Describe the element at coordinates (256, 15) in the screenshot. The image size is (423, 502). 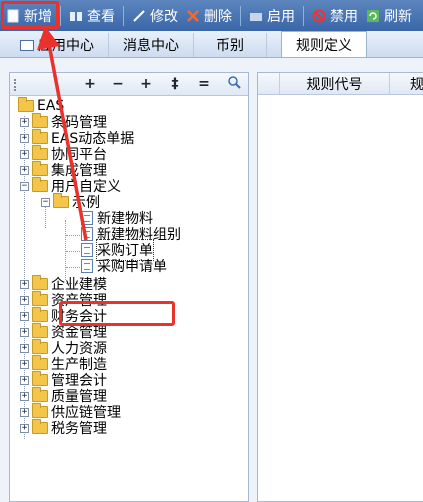
I see `enable-icon` at that location.